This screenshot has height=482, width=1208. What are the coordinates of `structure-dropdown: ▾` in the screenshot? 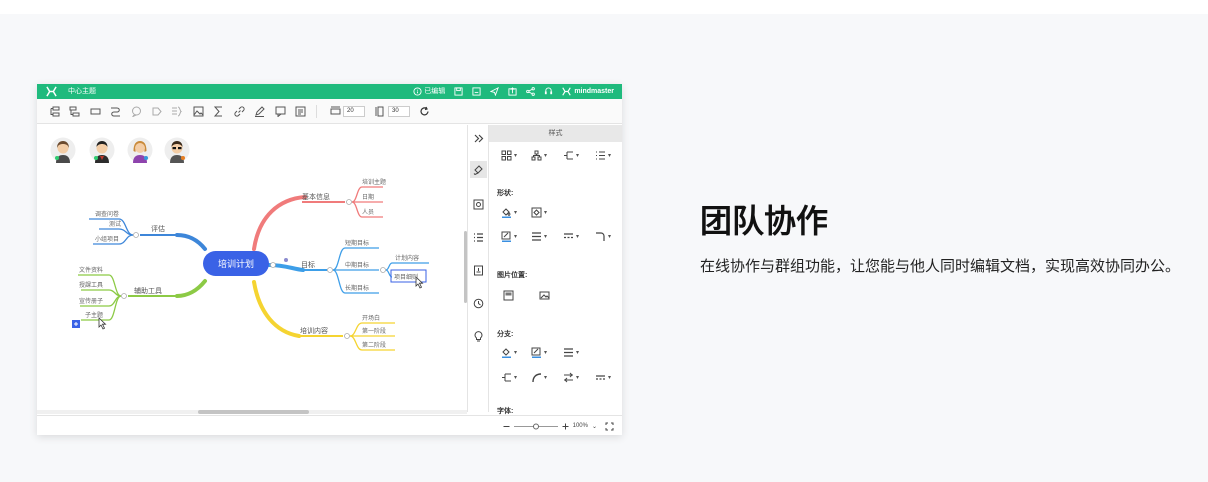 It's located at (539, 155).